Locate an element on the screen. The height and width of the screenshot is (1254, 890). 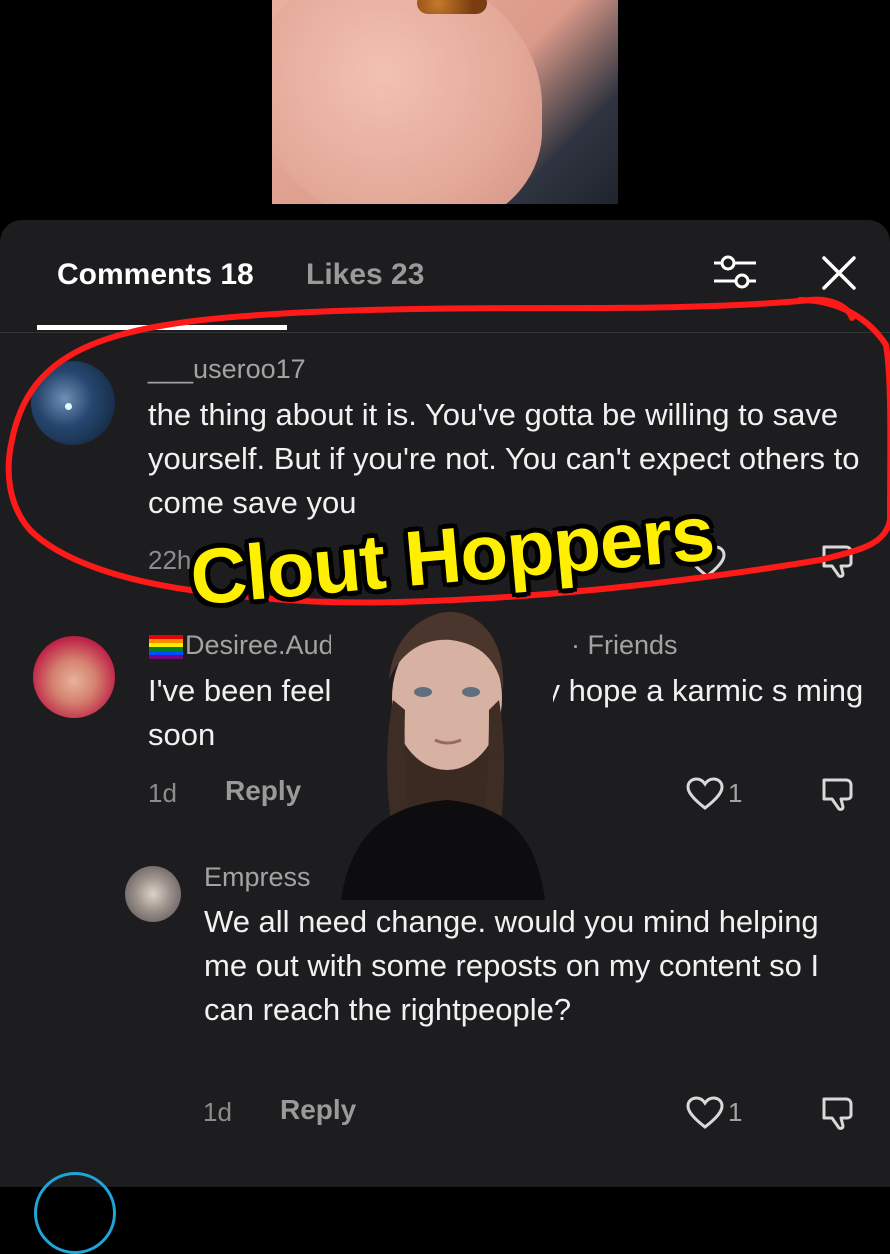
ring-image is located at coordinates (452, 7).